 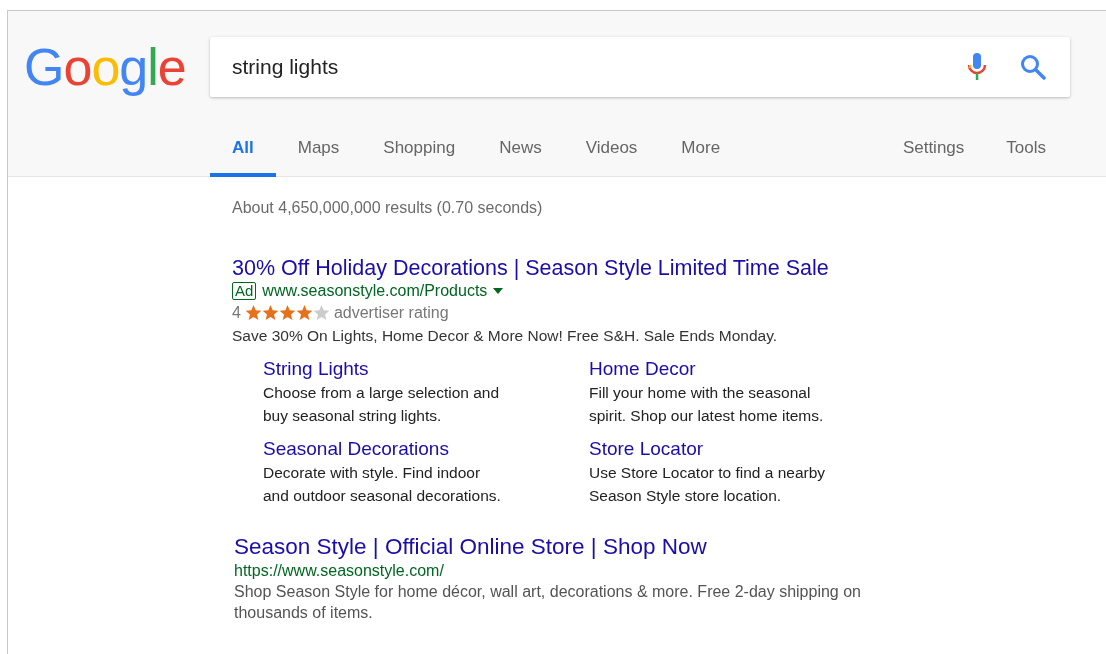 What do you see at coordinates (236, 313) in the screenshot?
I see `rating-number: 4` at bounding box center [236, 313].